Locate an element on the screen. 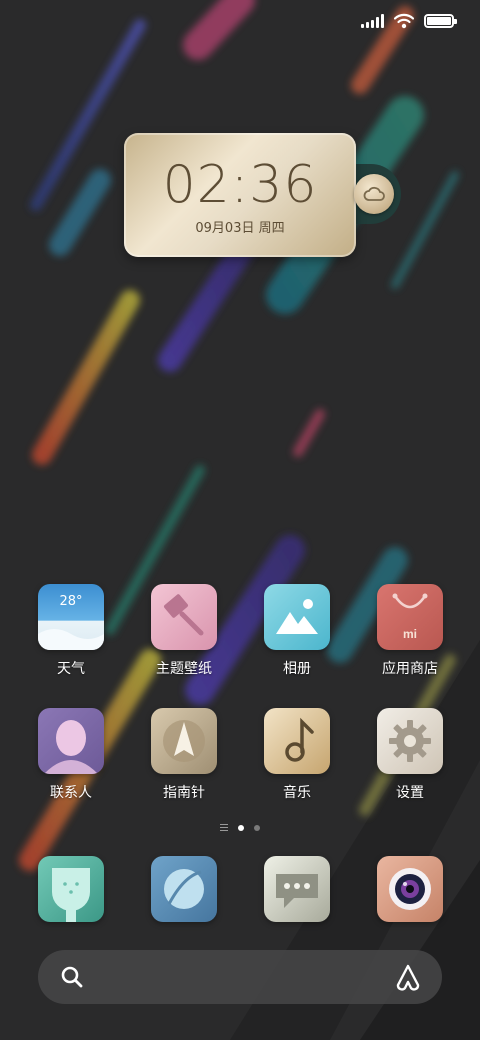  app-label: 设置 is located at coordinates (410, 793).